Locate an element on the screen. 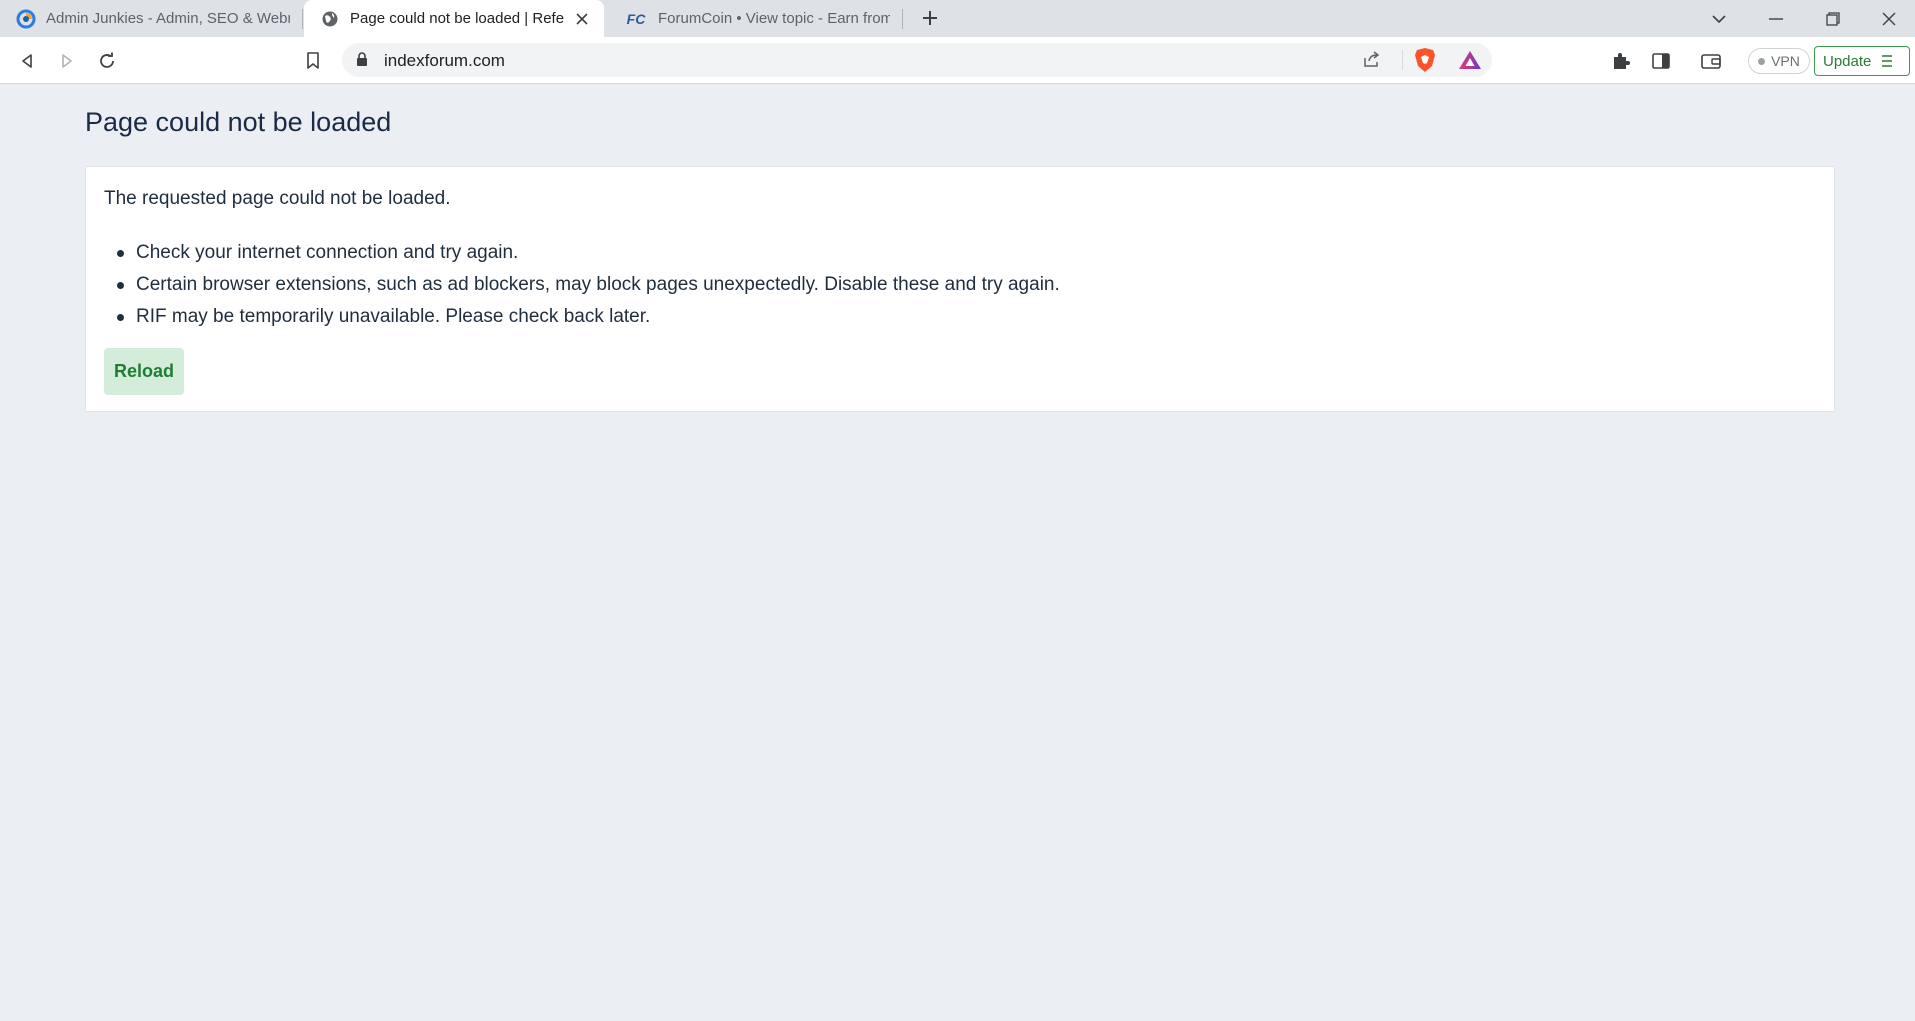  tab-search-button is located at coordinates (1719, 18).